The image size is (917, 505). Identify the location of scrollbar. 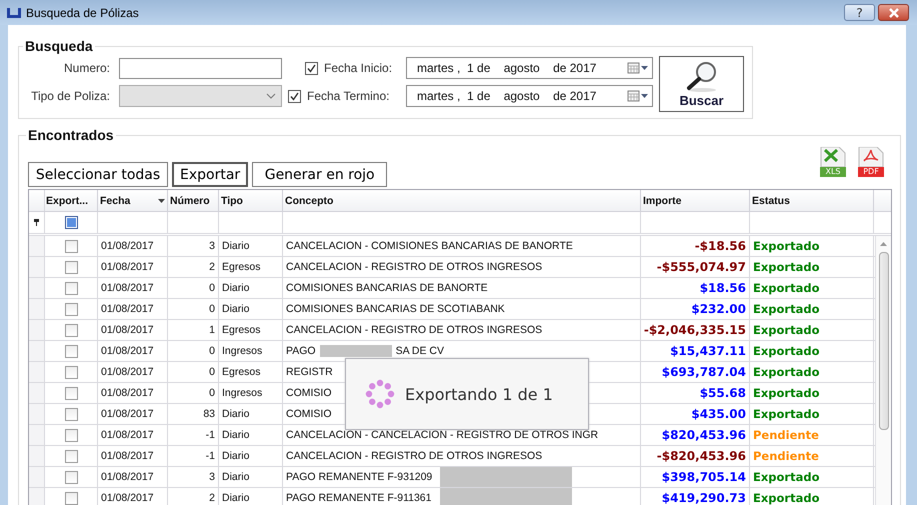
(883, 370).